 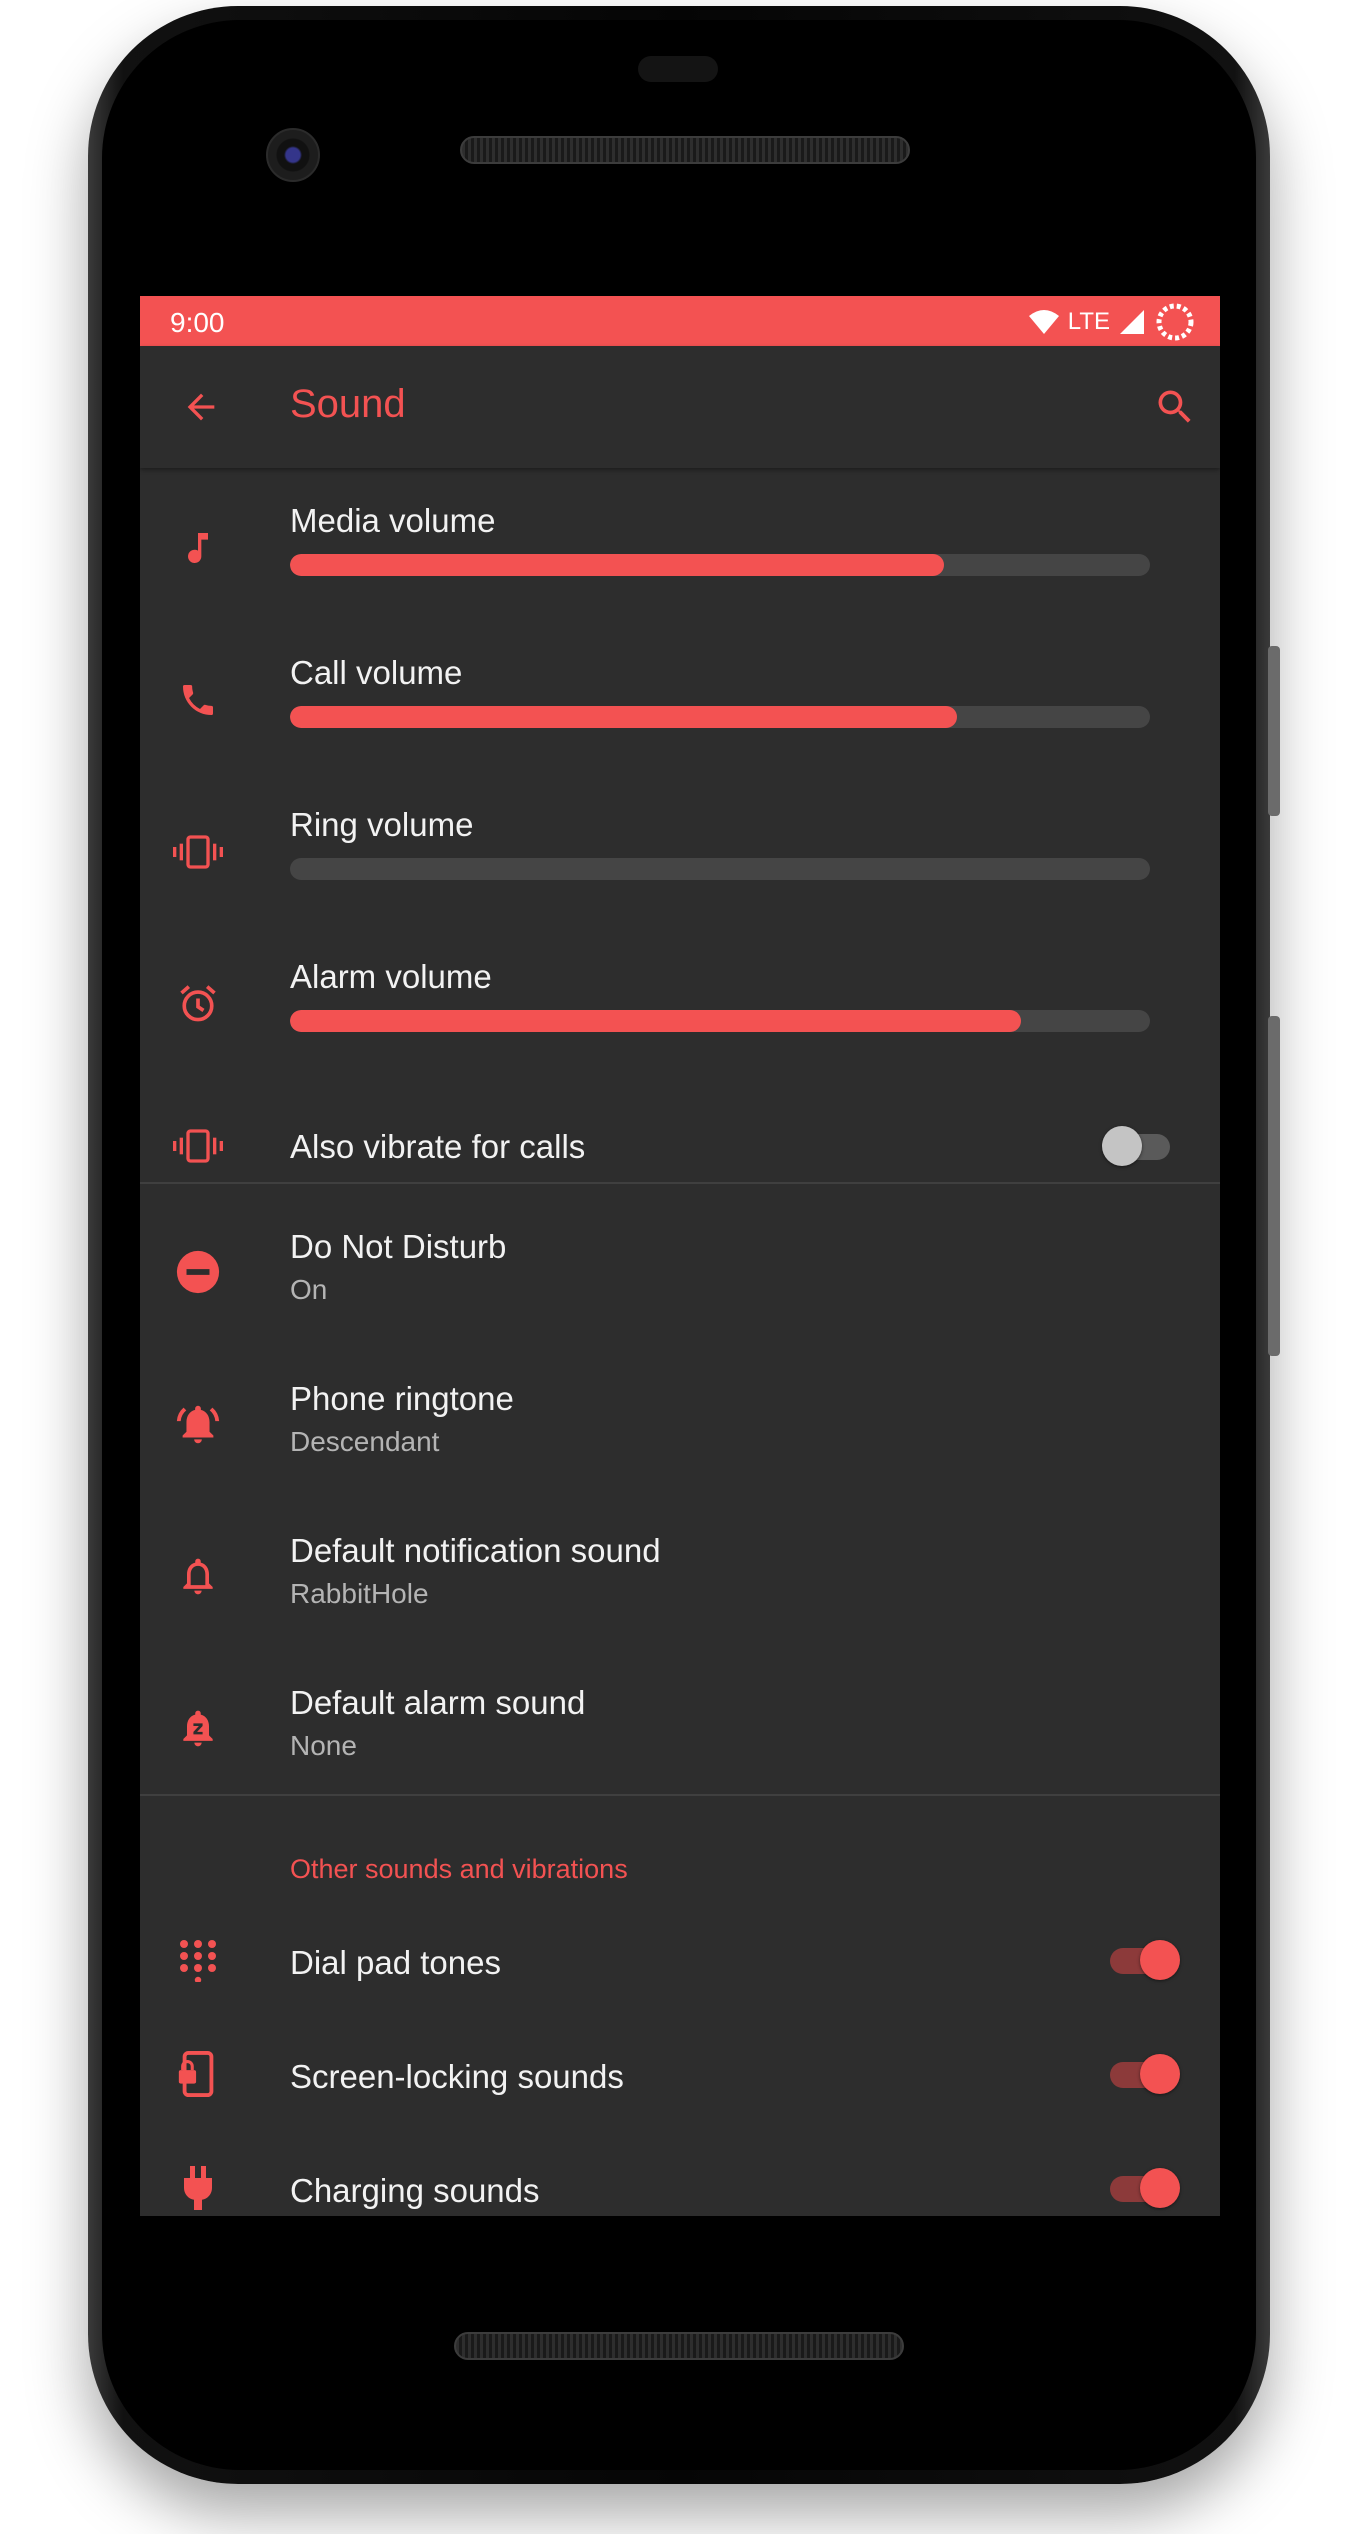 I want to click on page-title: Sound, so click(x=348, y=404).